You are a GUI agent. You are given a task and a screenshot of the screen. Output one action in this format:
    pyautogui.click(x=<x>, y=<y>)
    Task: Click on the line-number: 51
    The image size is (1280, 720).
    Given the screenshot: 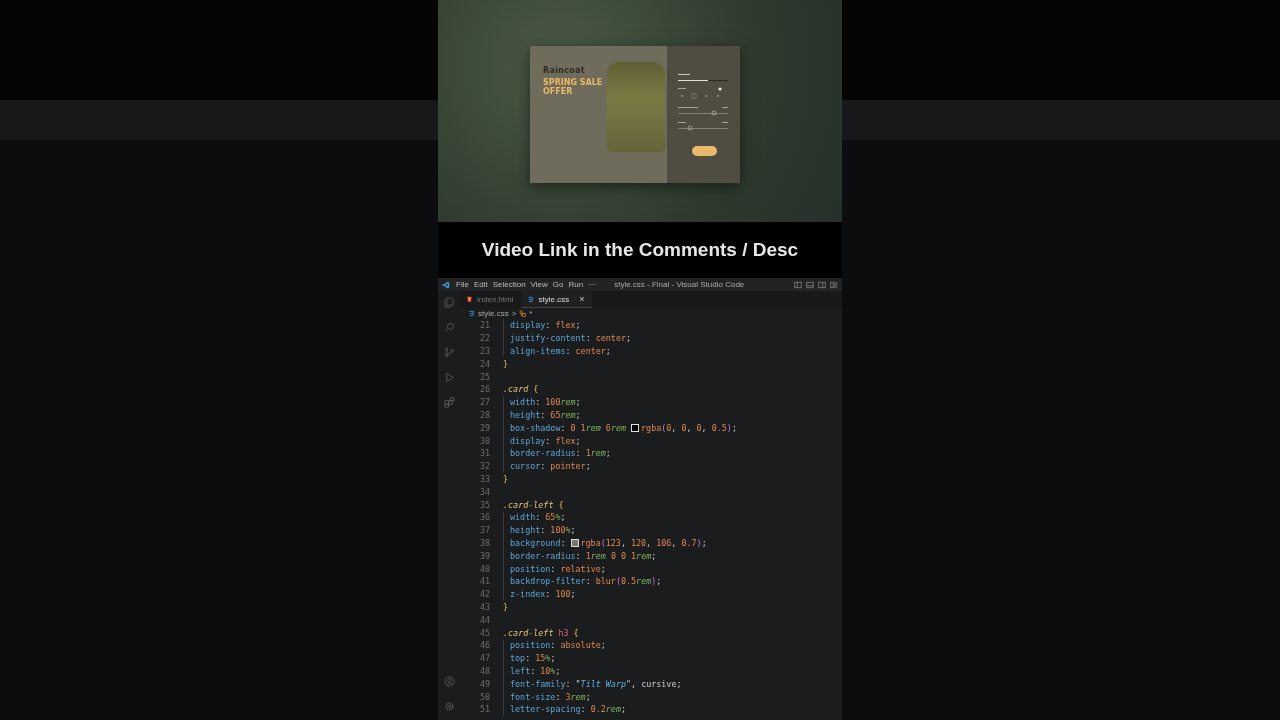 What is the action you would take?
    pyautogui.click(x=484, y=709)
    